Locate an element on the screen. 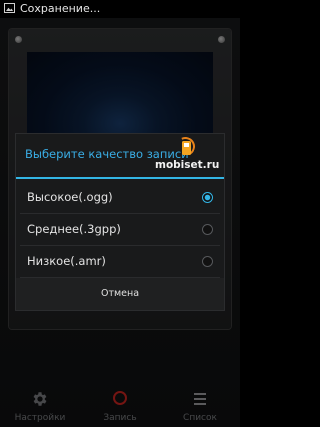 The height and width of the screenshot is (427, 320). cancel-label: Отмена is located at coordinates (120, 293).